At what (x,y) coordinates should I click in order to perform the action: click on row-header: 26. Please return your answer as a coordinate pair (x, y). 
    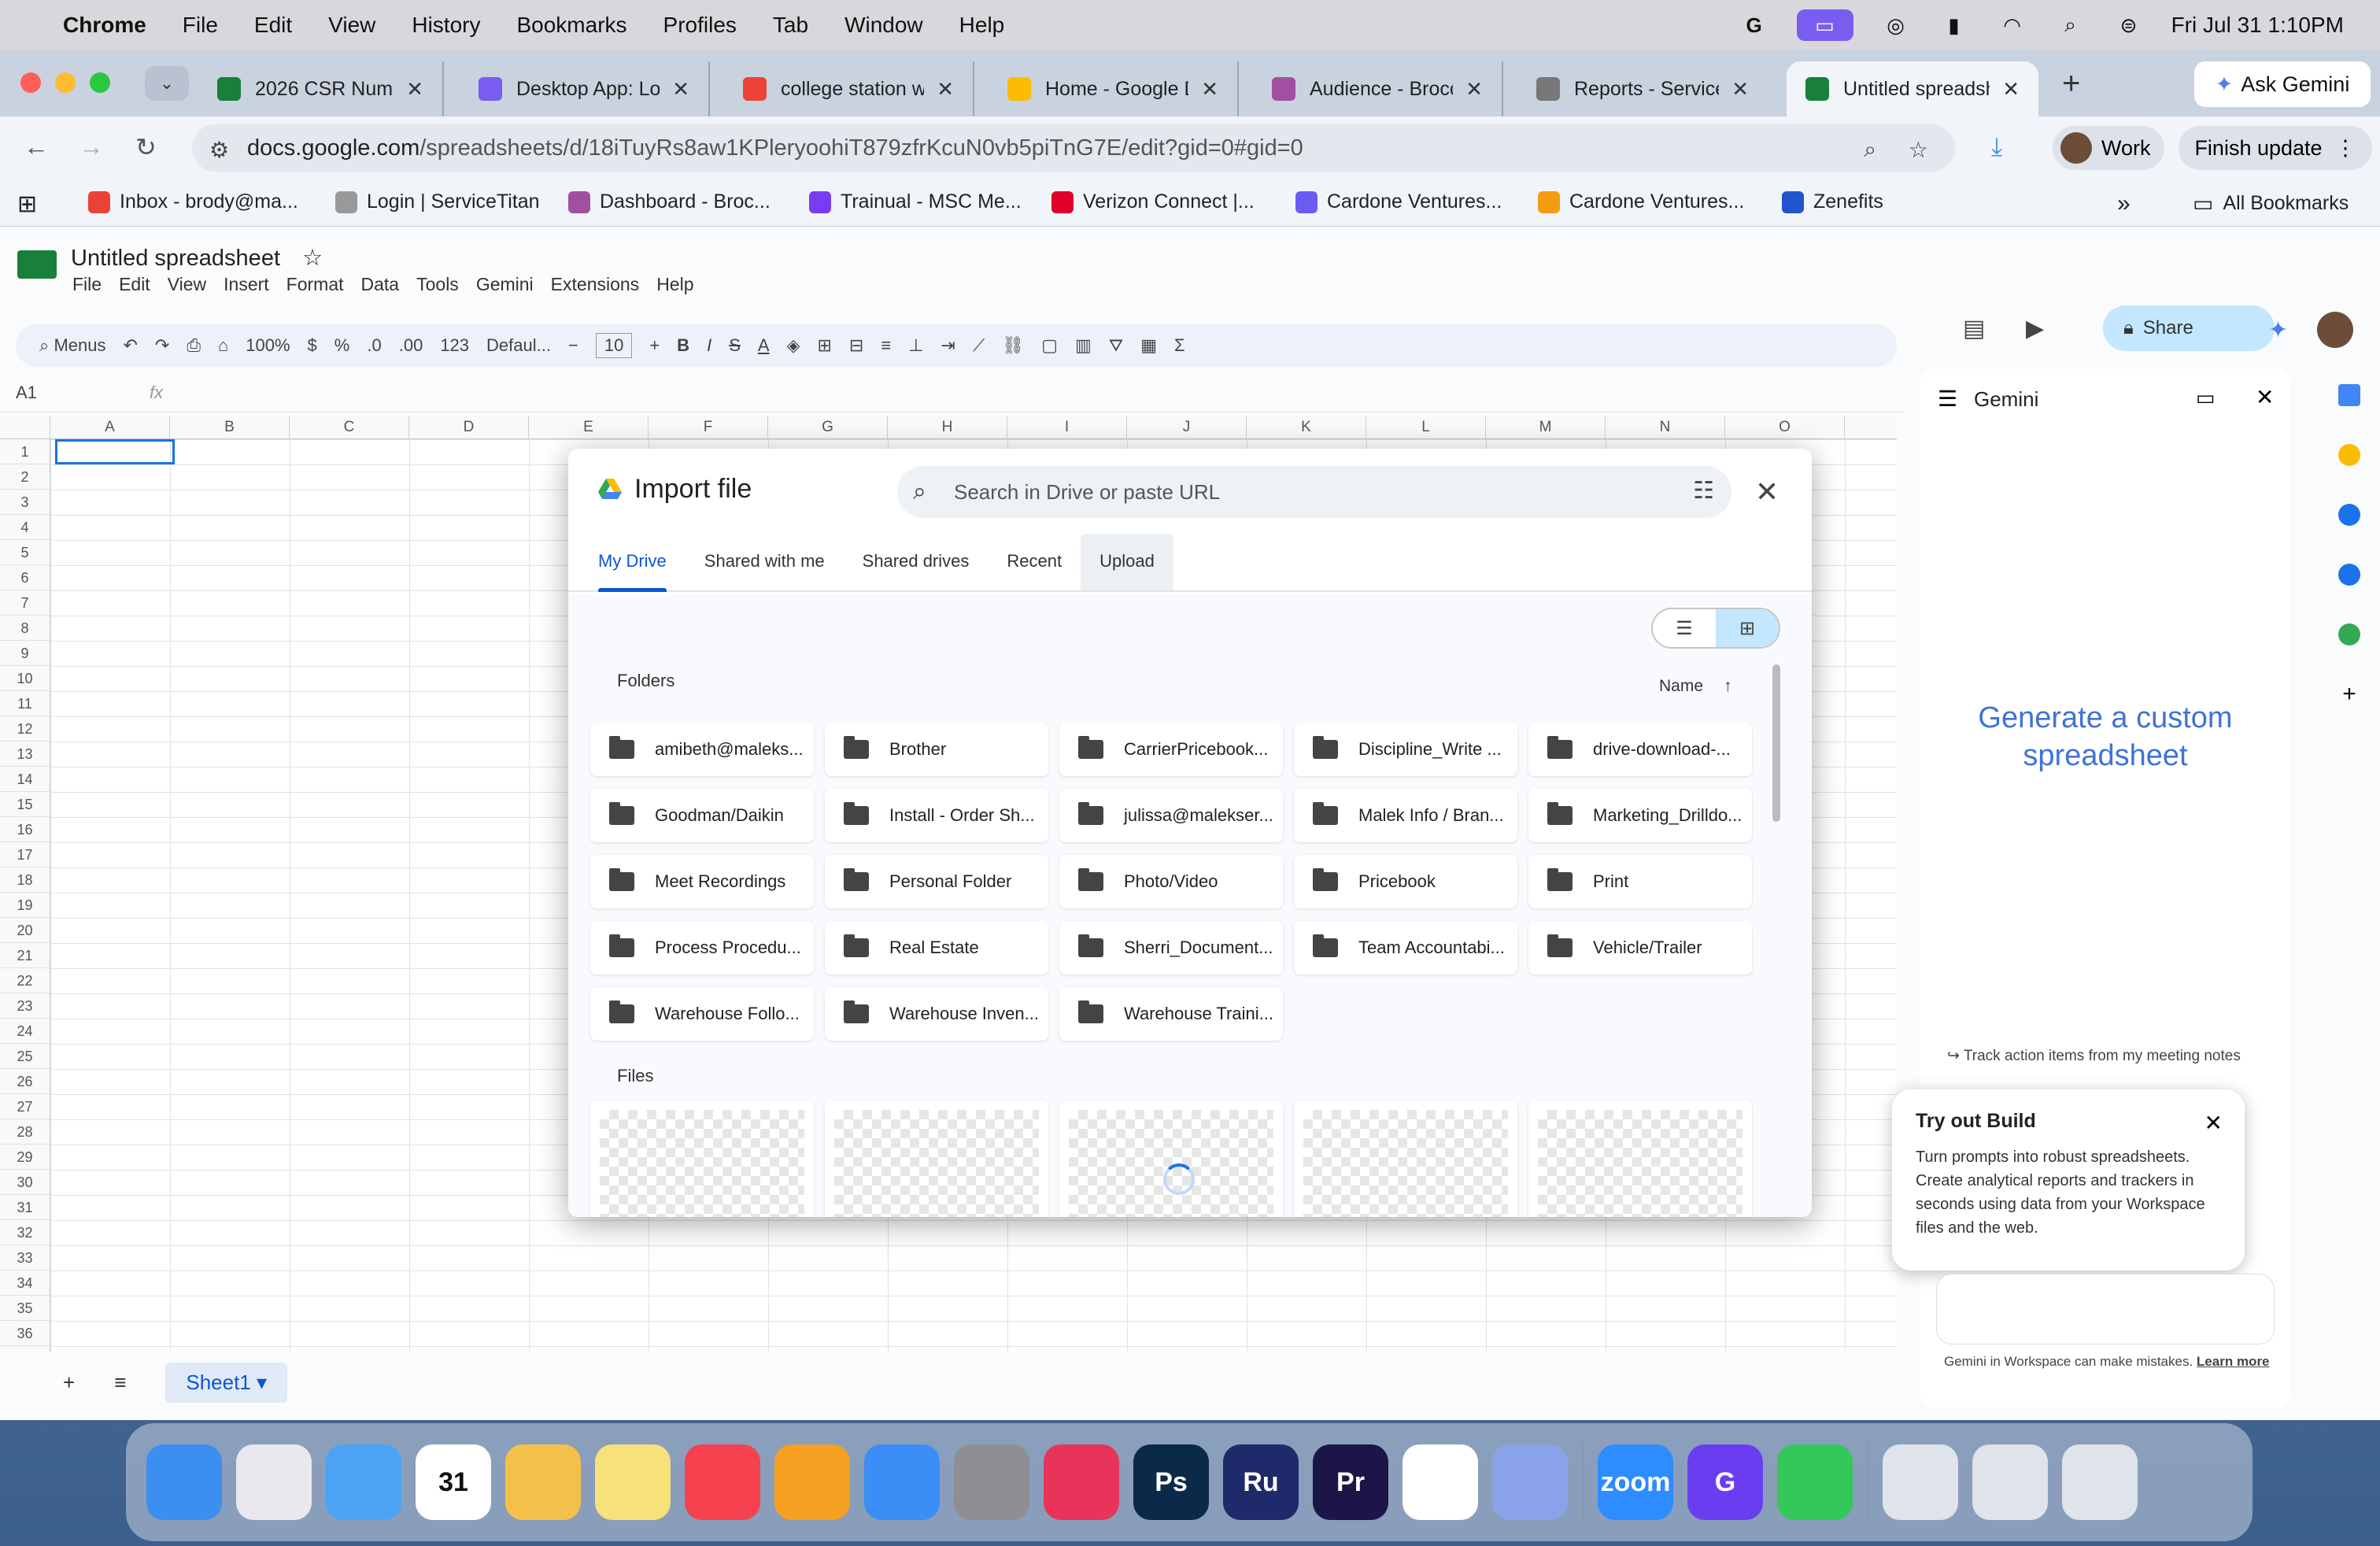
    Looking at the image, I should click on (25, 1081).